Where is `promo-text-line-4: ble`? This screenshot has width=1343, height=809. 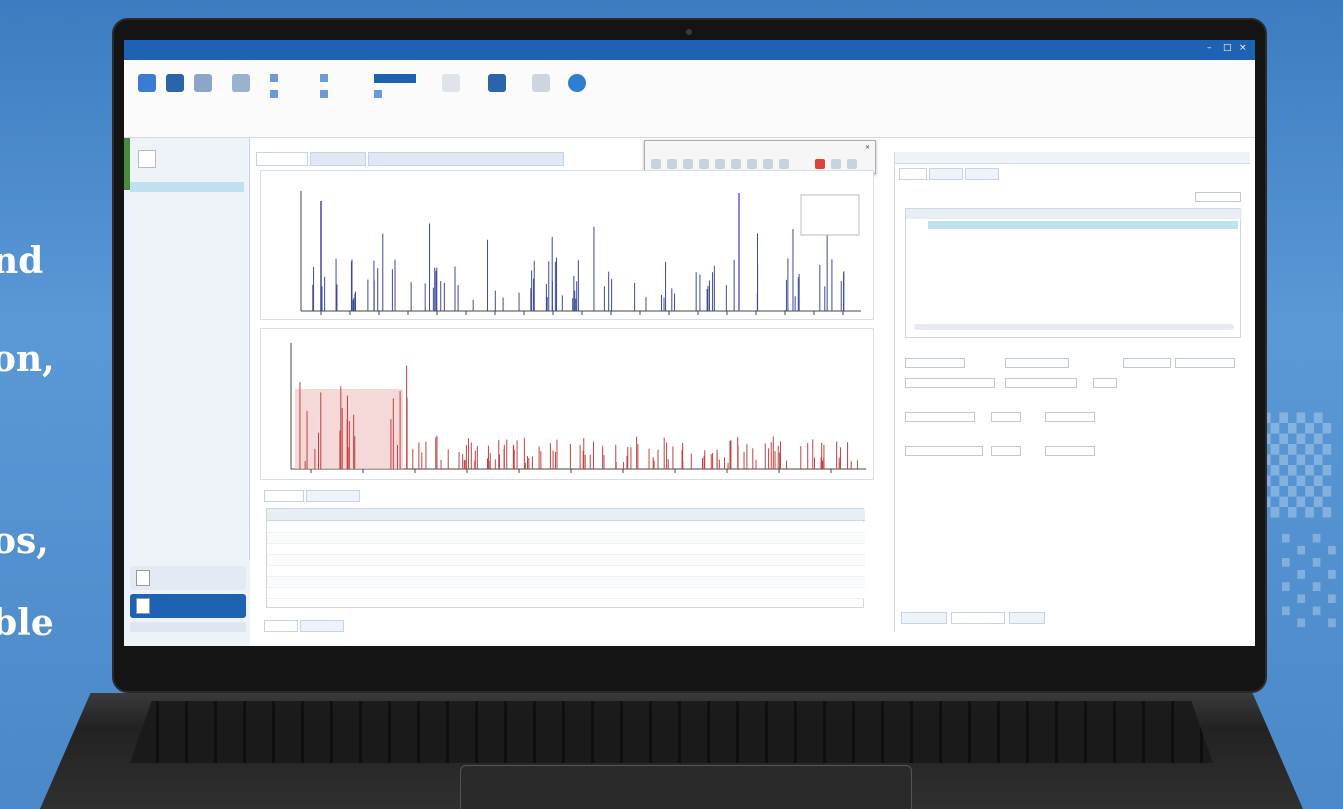 promo-text-line-4: ble is located at coordinates (27, 623).